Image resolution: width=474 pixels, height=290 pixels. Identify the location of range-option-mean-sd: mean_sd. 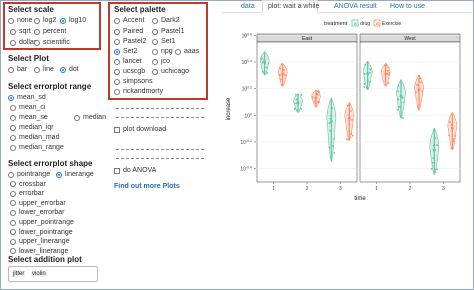
(27, 97).